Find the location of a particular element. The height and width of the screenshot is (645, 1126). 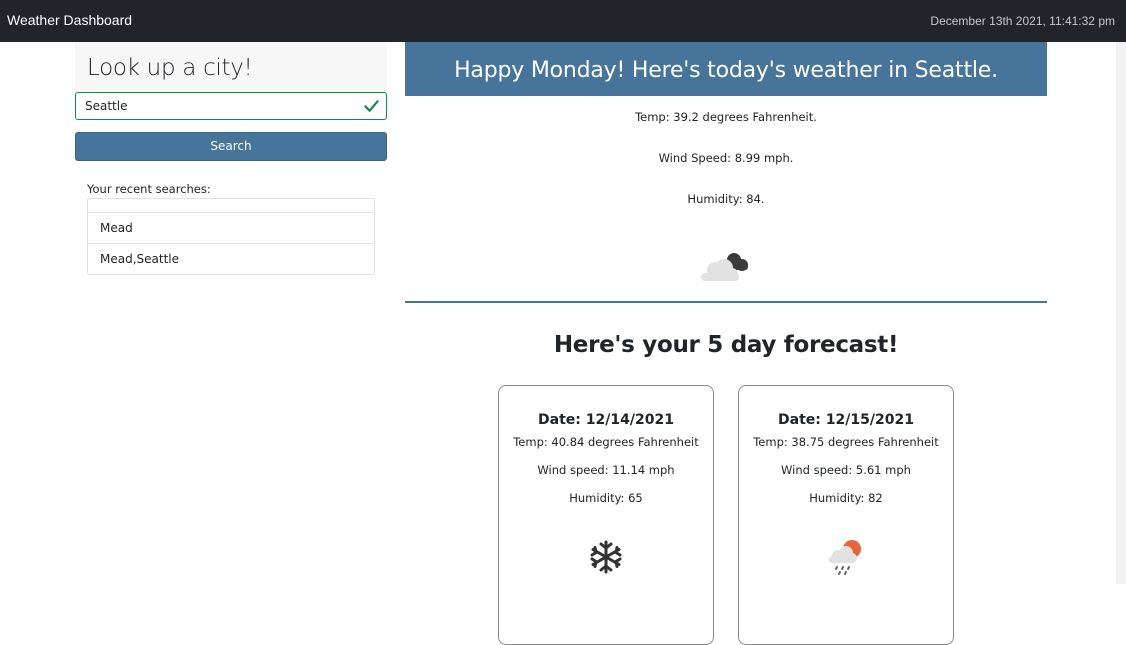

snowflake-icon is located at coordinates (606, 557).